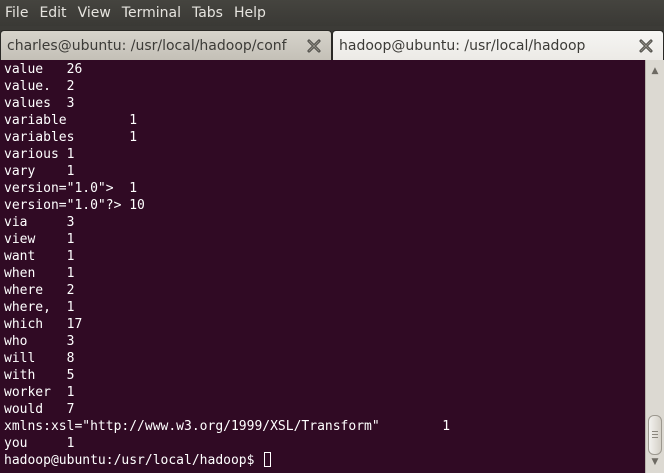 This screenshot has height=473, width=664. I want to click on terminal-line: vary 1, so click(39, 171).